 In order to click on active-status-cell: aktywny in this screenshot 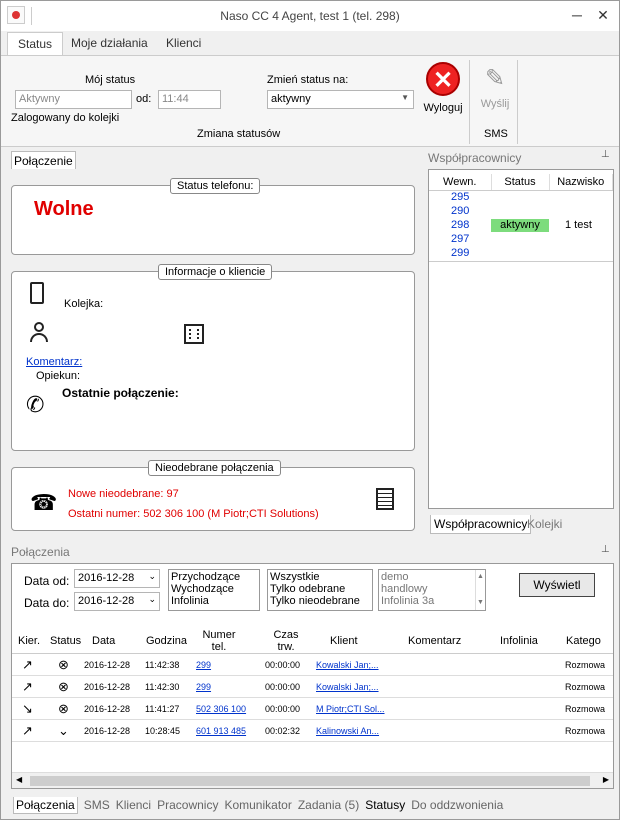, I will do `click(520, 225)`.